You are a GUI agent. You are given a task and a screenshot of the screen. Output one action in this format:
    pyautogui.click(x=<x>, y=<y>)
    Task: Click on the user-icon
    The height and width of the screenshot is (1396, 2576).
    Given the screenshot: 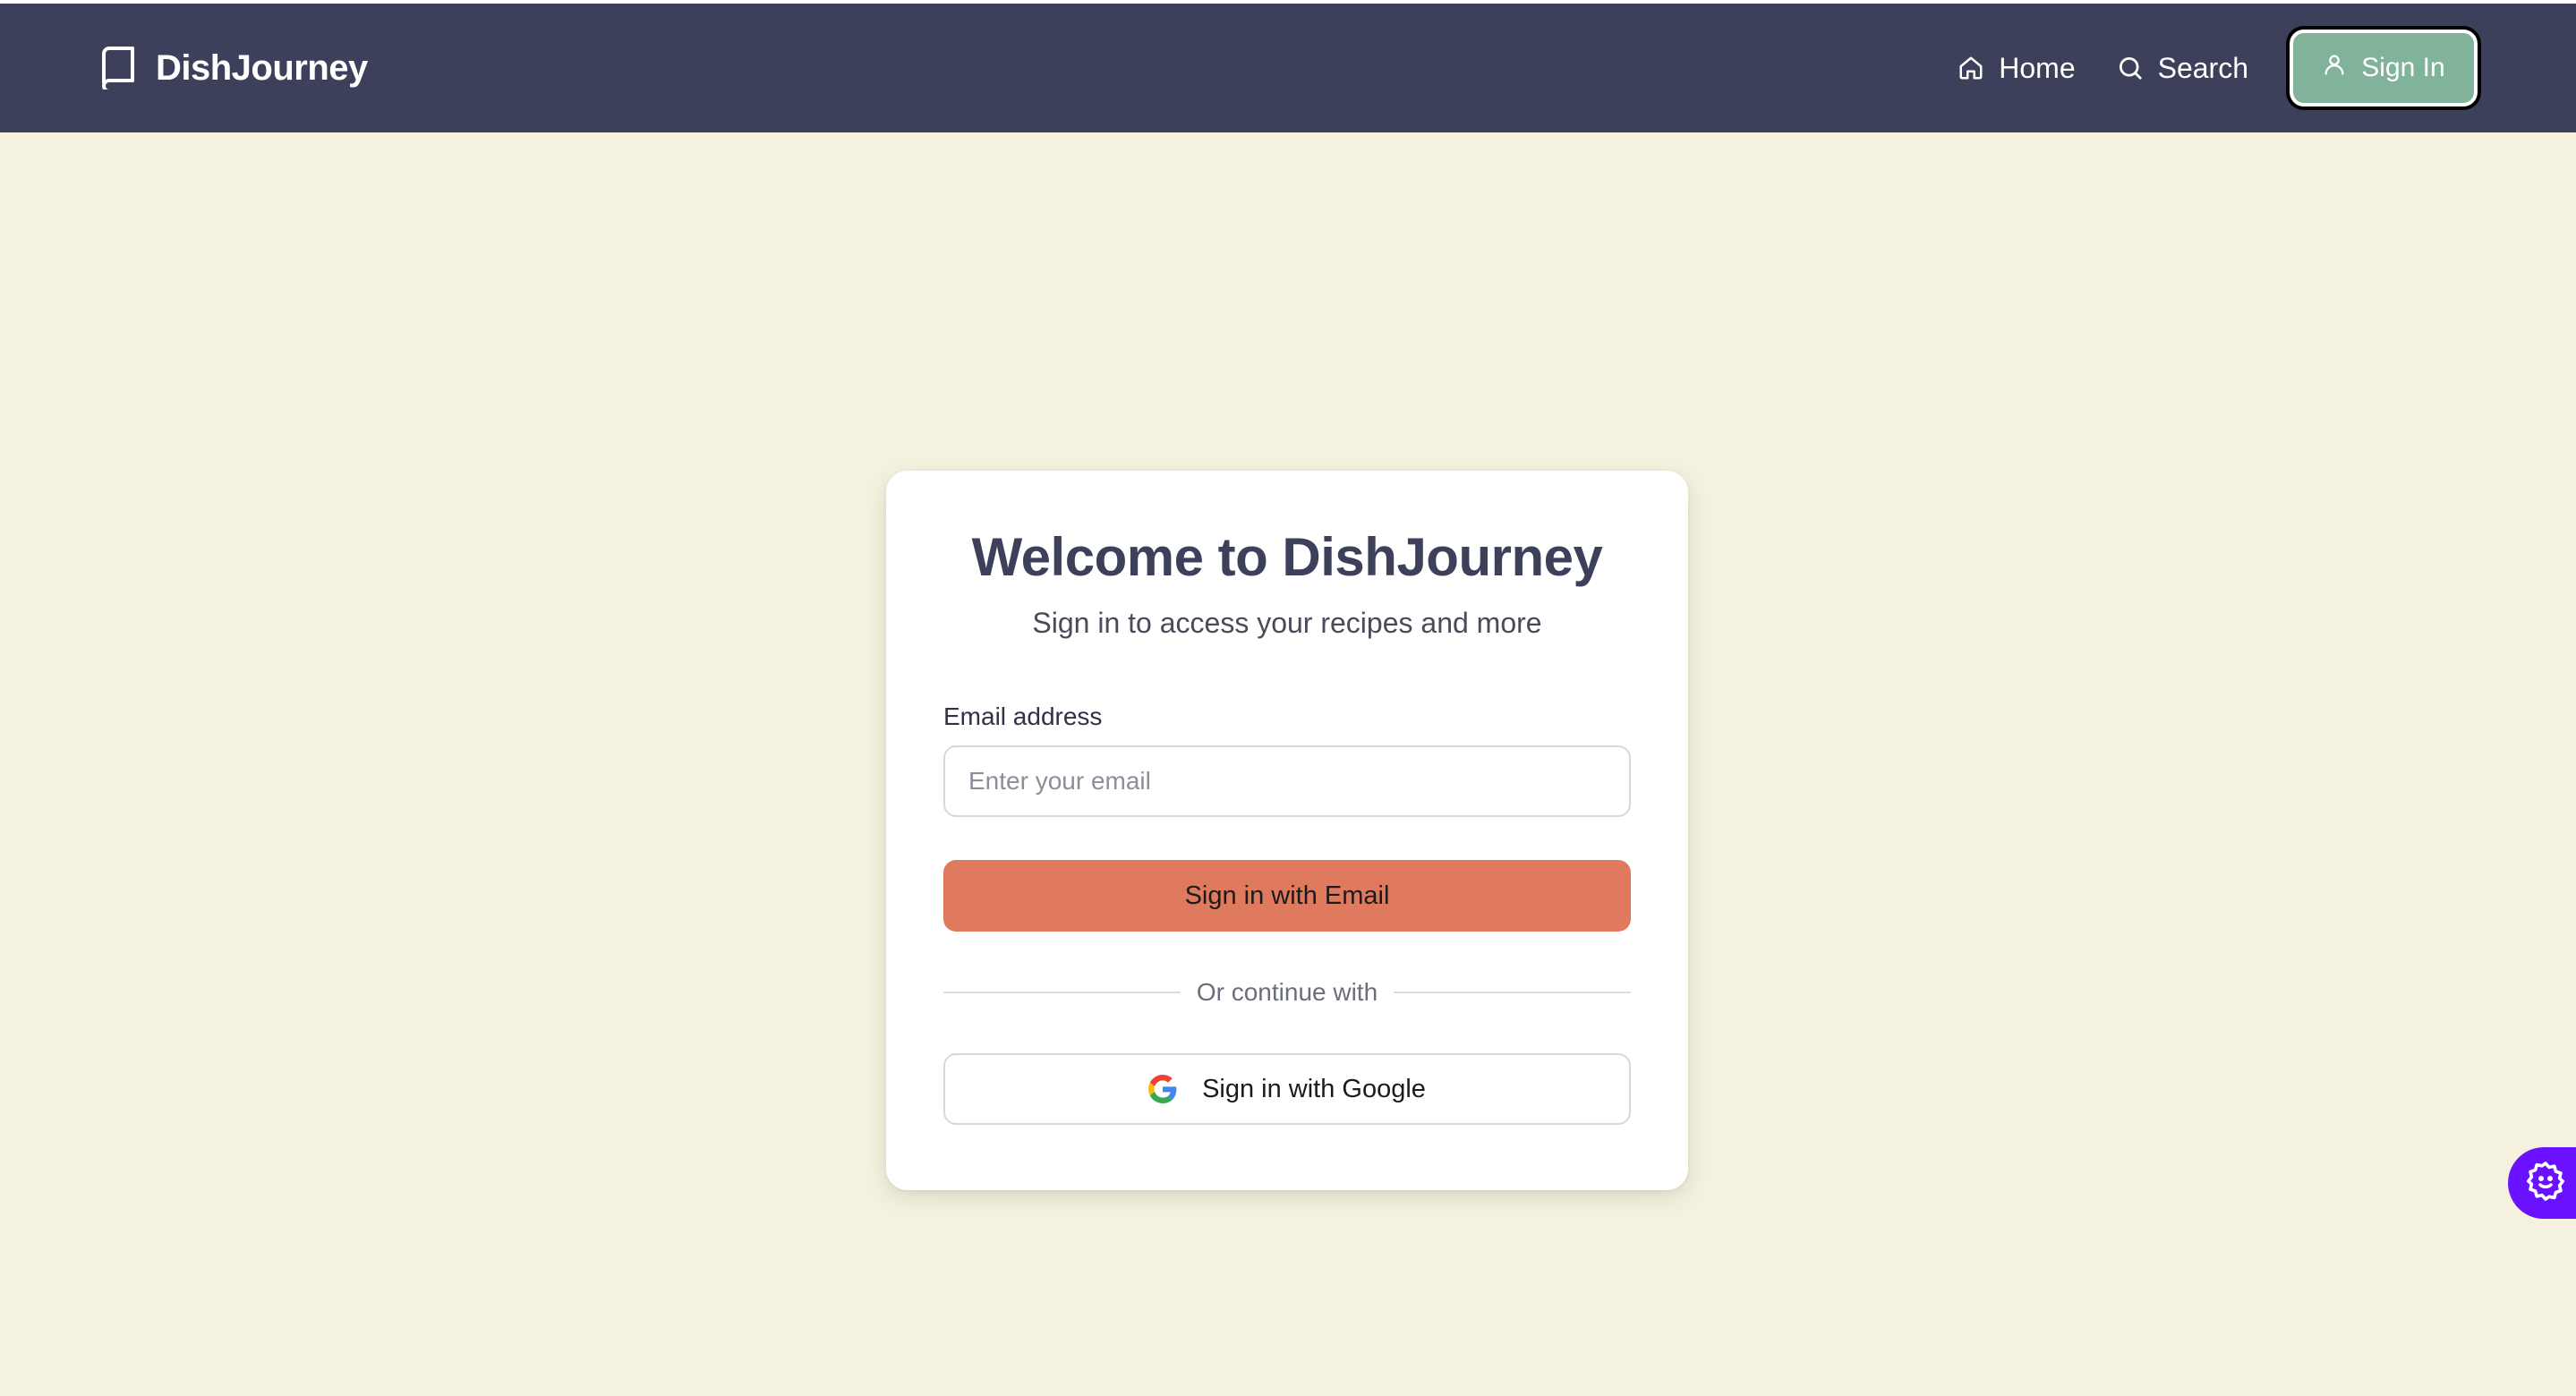 What is the action you would take?
    pyautogui.click(x=2334, y=68)
    